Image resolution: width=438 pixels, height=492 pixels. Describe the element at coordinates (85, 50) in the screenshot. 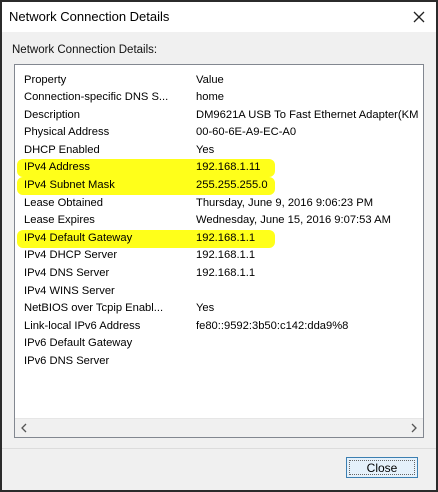

I see `section-label: Network Connection Details:` at that location.